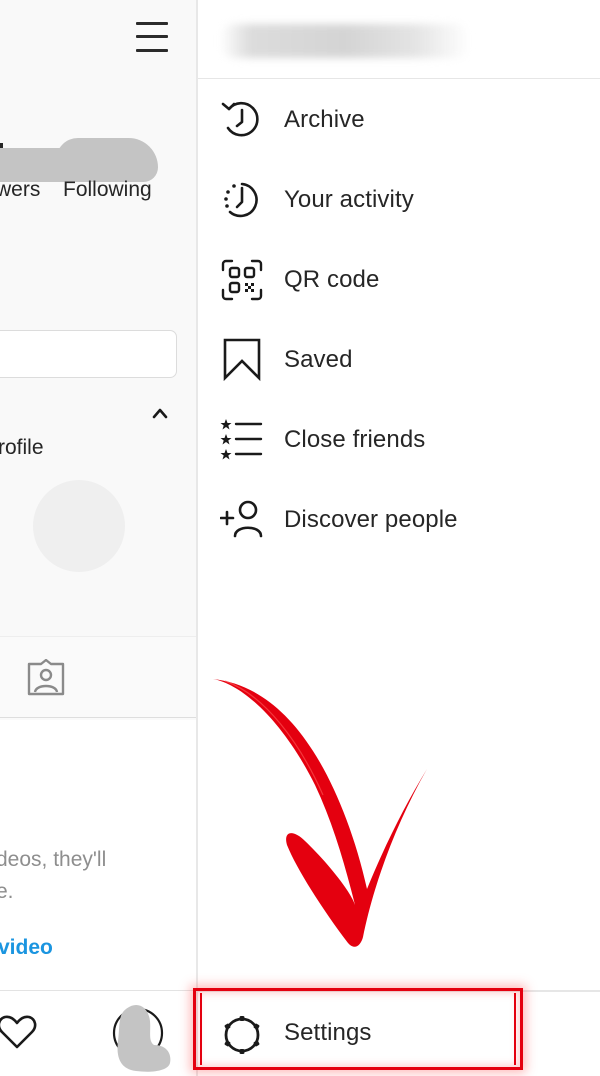 The image size is (600, 1076). What do you see at coordinates (79, 526) in the screenshot?
I see `suggested-user-avatar` at bounding box center [79, 526].